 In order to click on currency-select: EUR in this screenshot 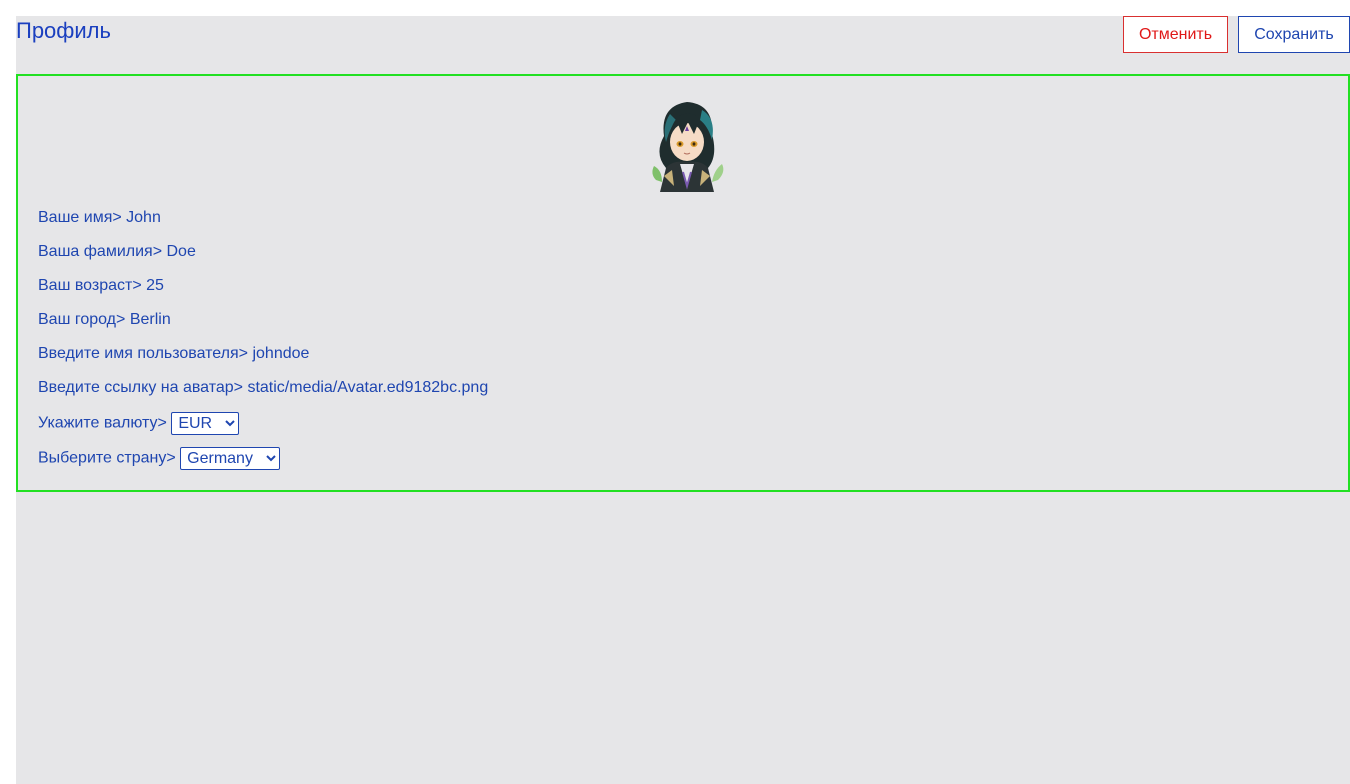, I will do `click(205, 423)`.